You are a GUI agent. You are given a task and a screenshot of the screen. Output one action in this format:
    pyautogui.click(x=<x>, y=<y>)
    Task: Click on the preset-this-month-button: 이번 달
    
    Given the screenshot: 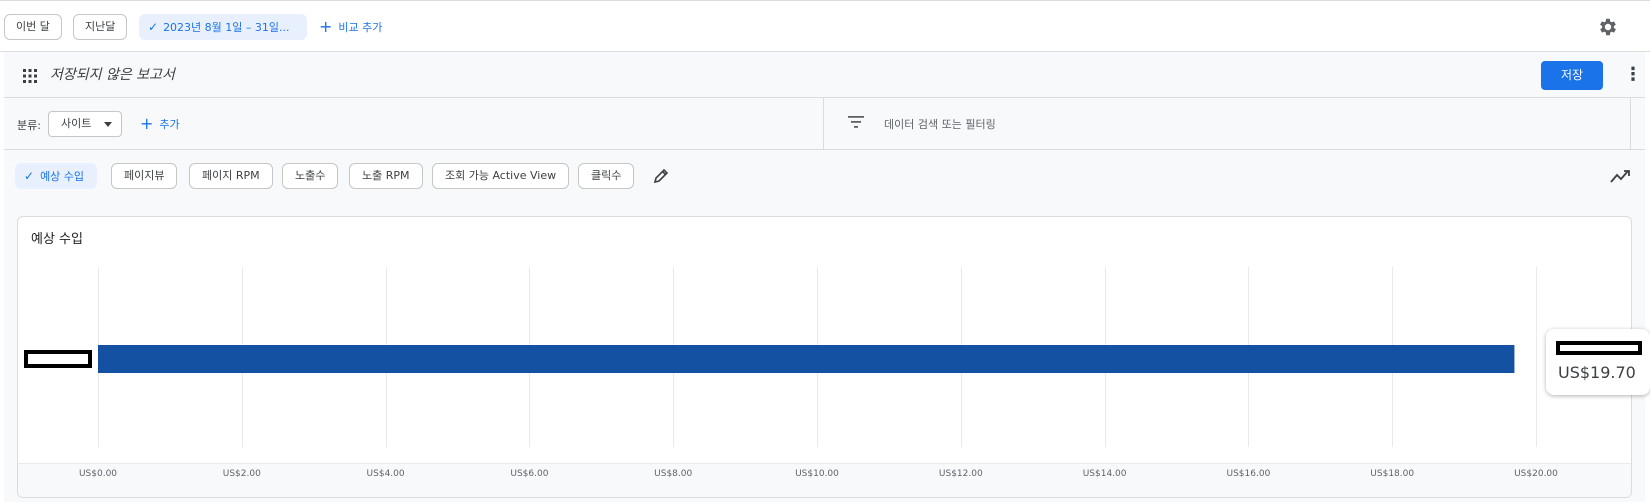 What is the action you would take?
    pyautogui.click(x=33, y=27)
    